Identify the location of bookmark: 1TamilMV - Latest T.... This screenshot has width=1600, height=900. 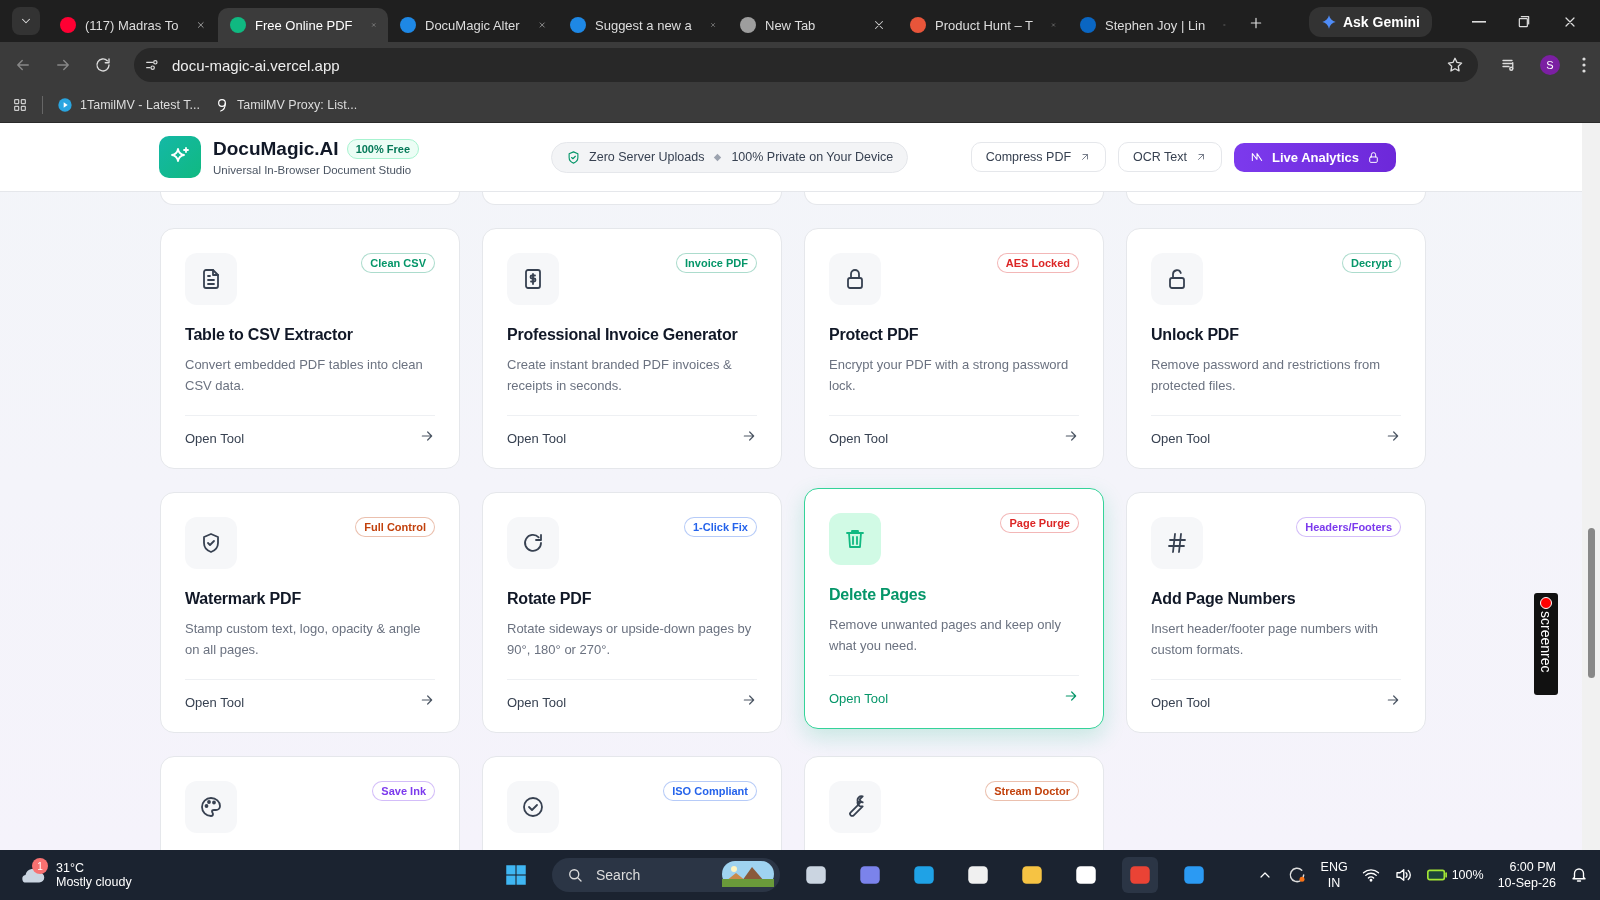
(128, 105).